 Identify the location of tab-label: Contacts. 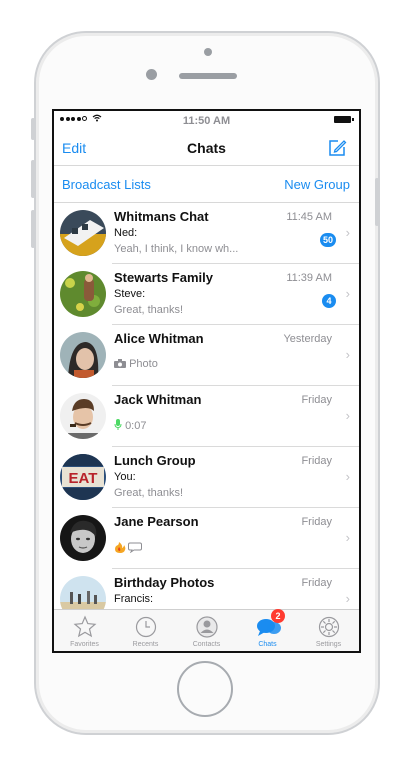
(206, 644).